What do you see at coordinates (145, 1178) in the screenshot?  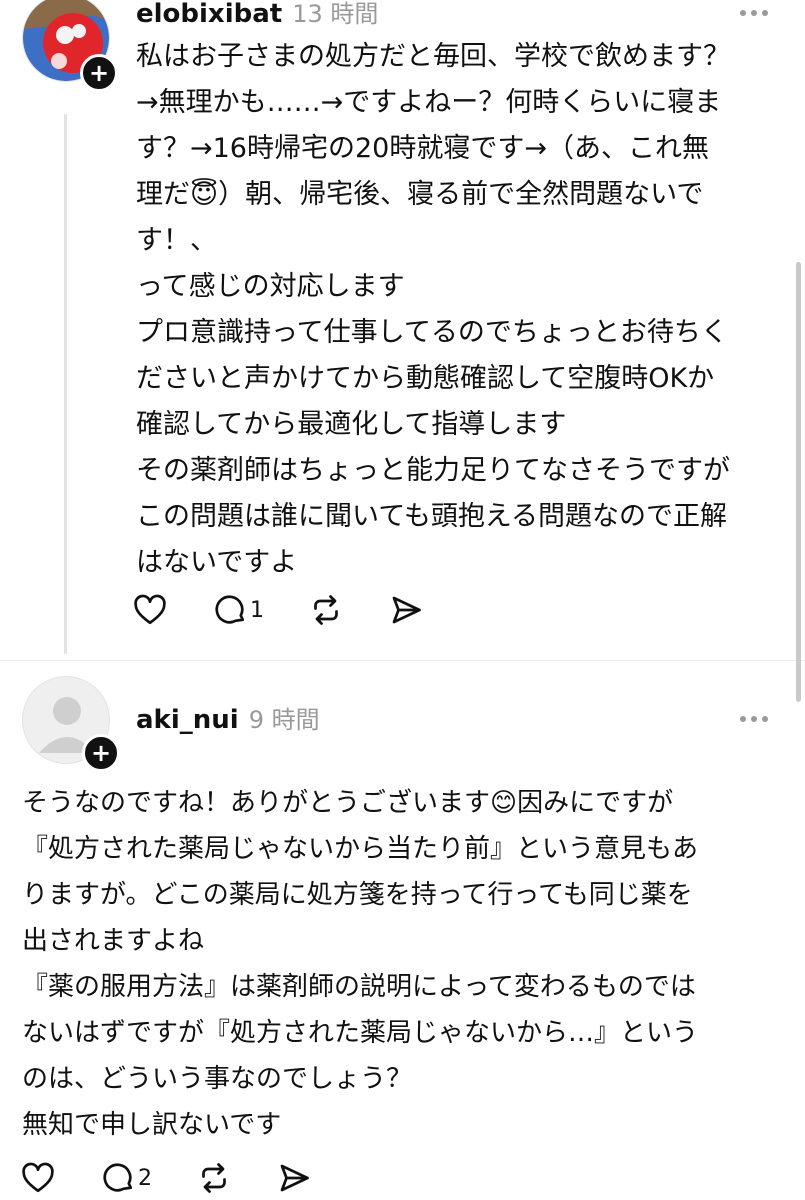 I see `reply-count: 2` at bounding box center [145, 1178].